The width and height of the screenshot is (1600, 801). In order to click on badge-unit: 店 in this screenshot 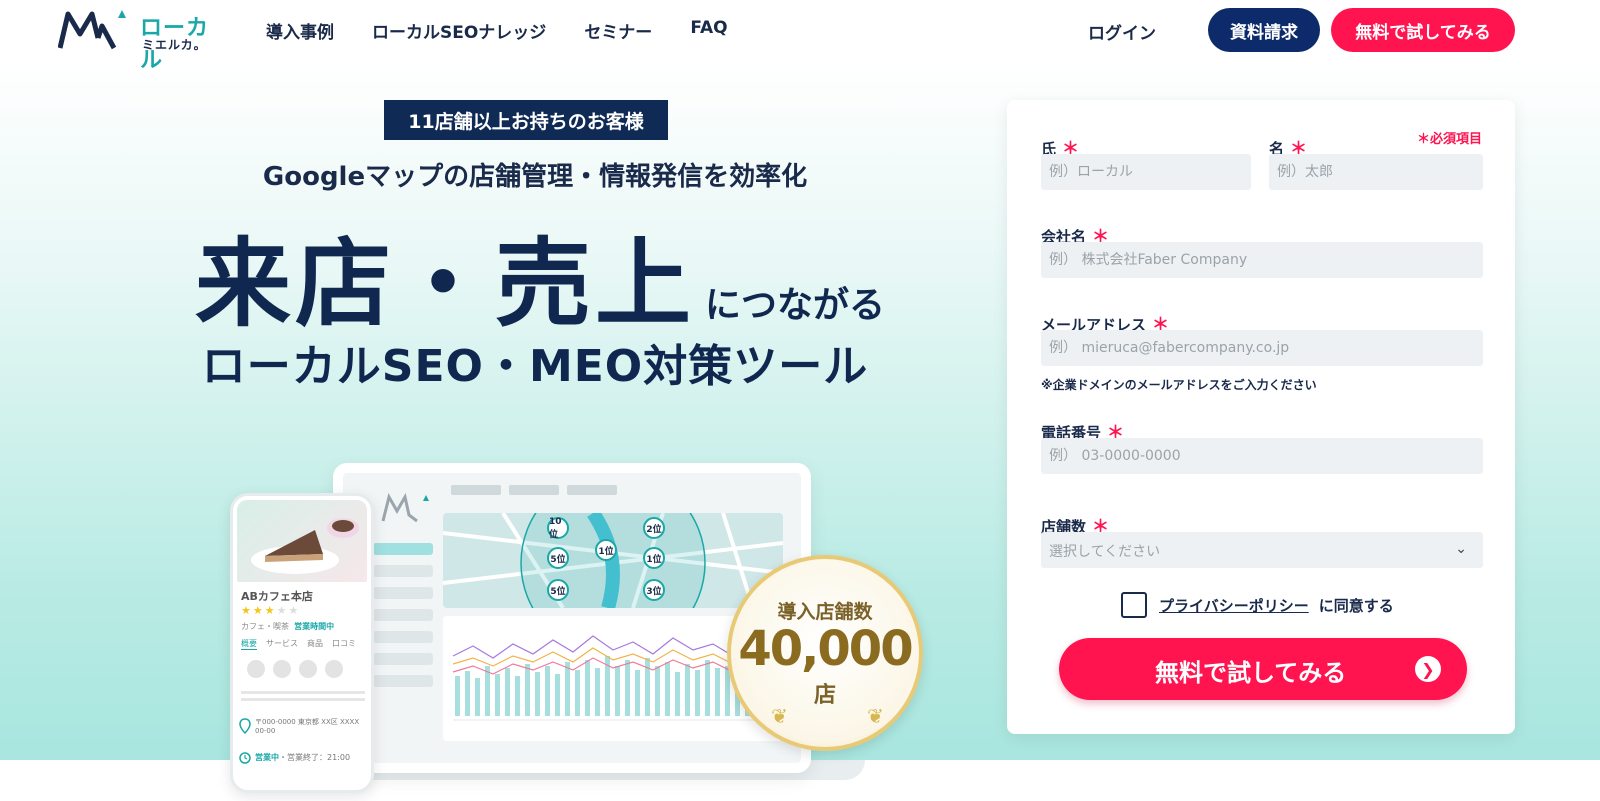, I will do `click(824, 695)`.